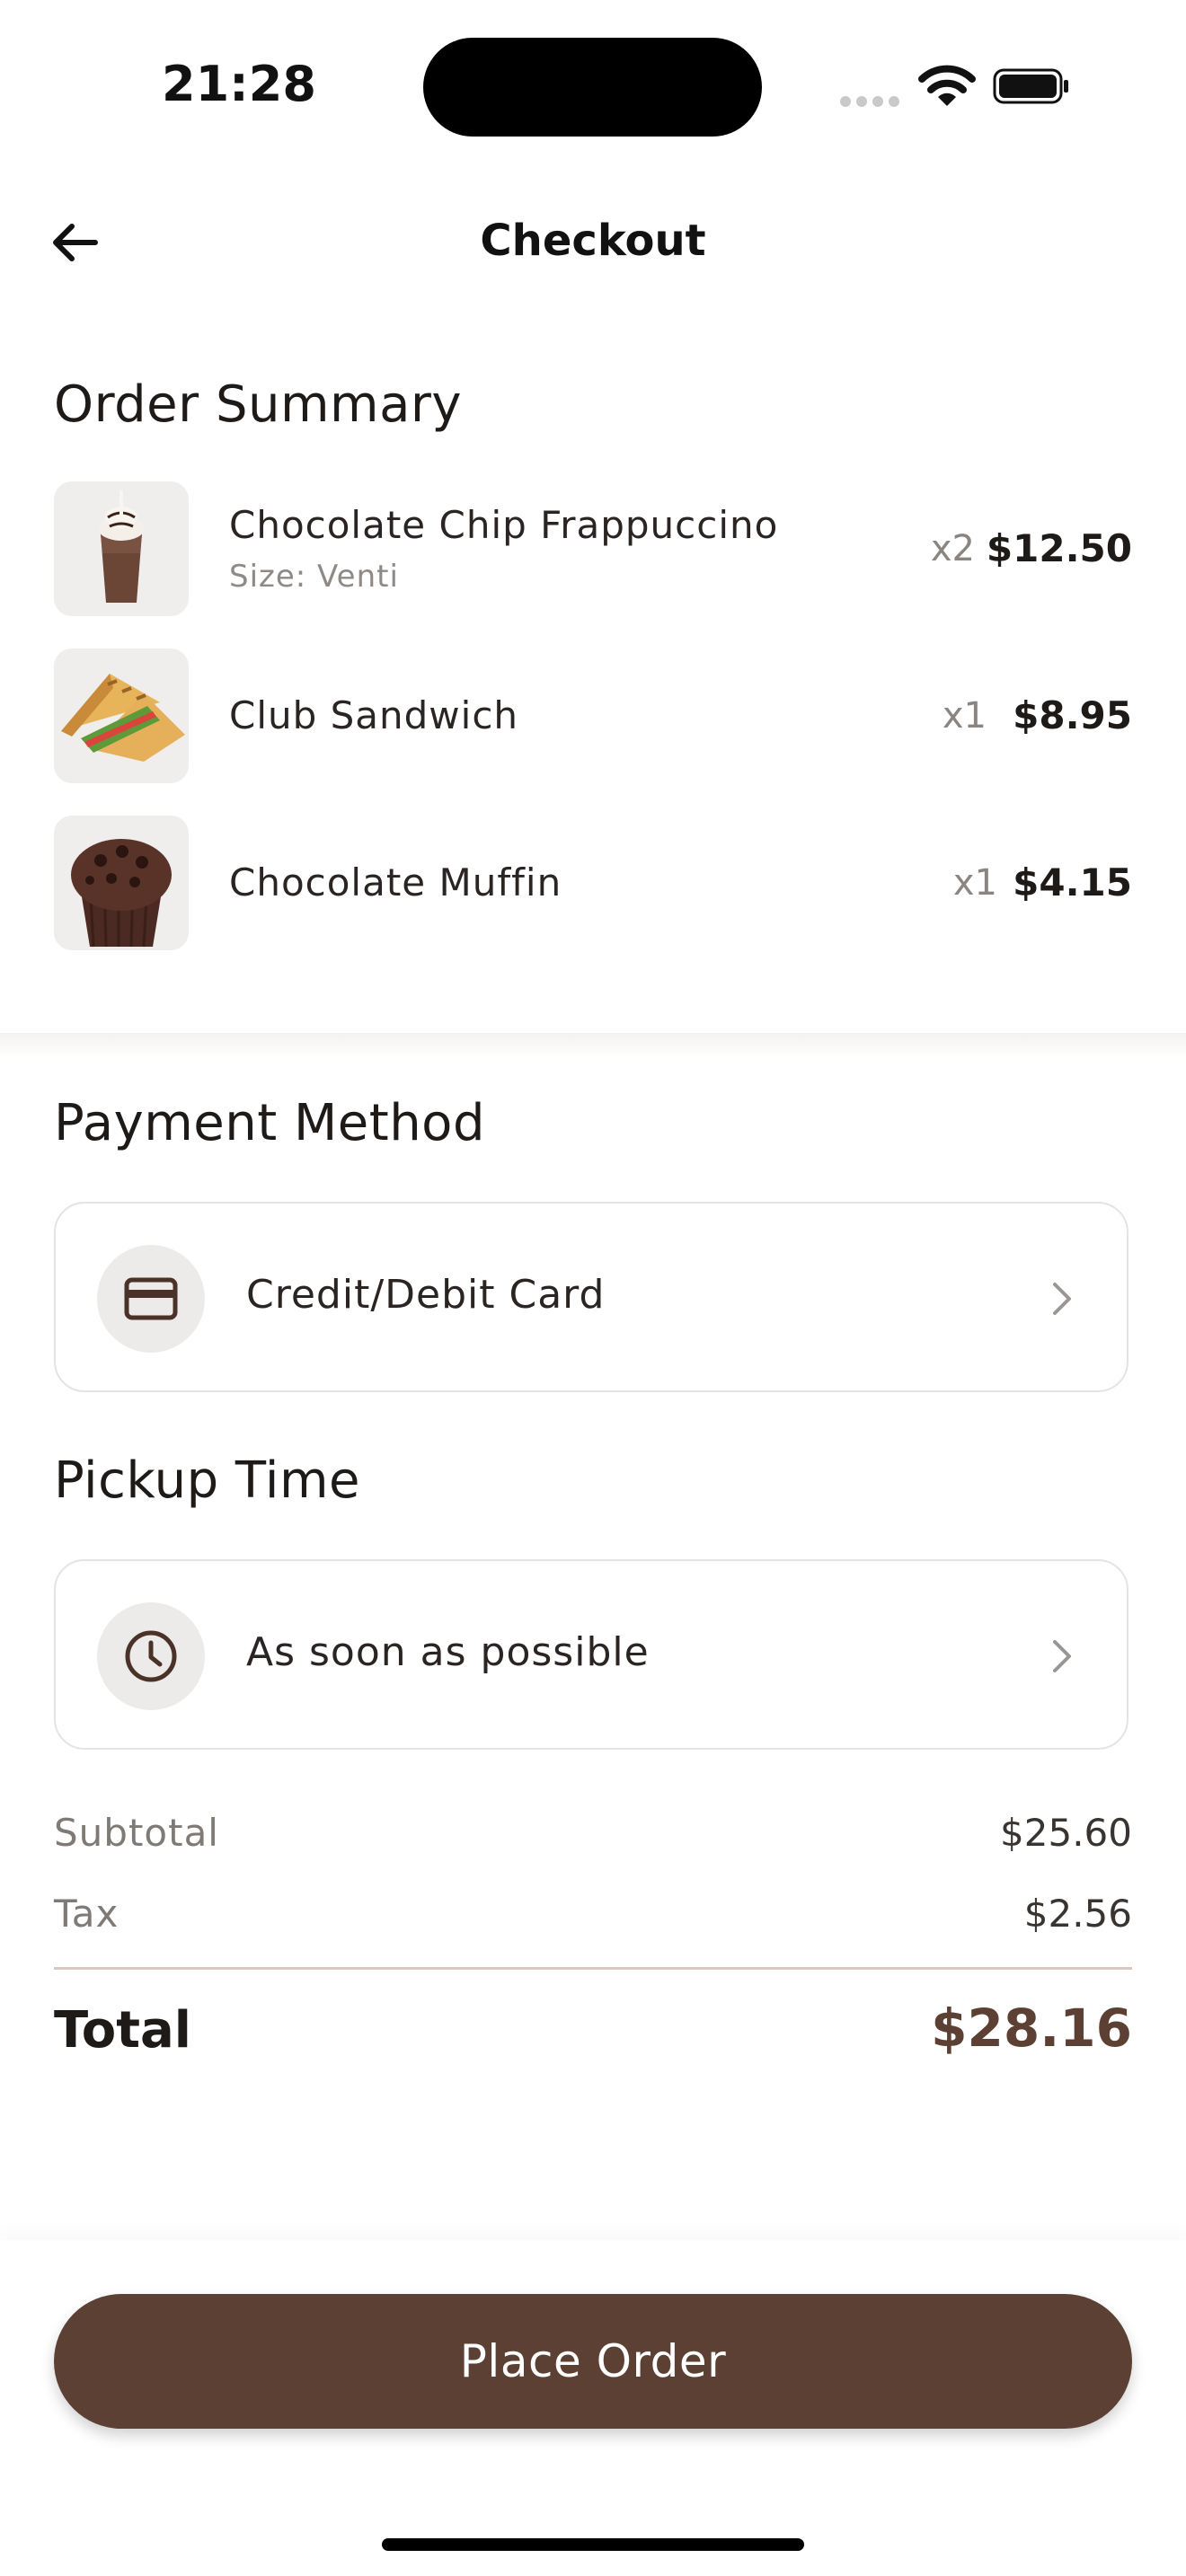  What do you see at coordinates (593, 1045) in the screenshot?
I see `section-divider` at bounding box center [593, 1045].